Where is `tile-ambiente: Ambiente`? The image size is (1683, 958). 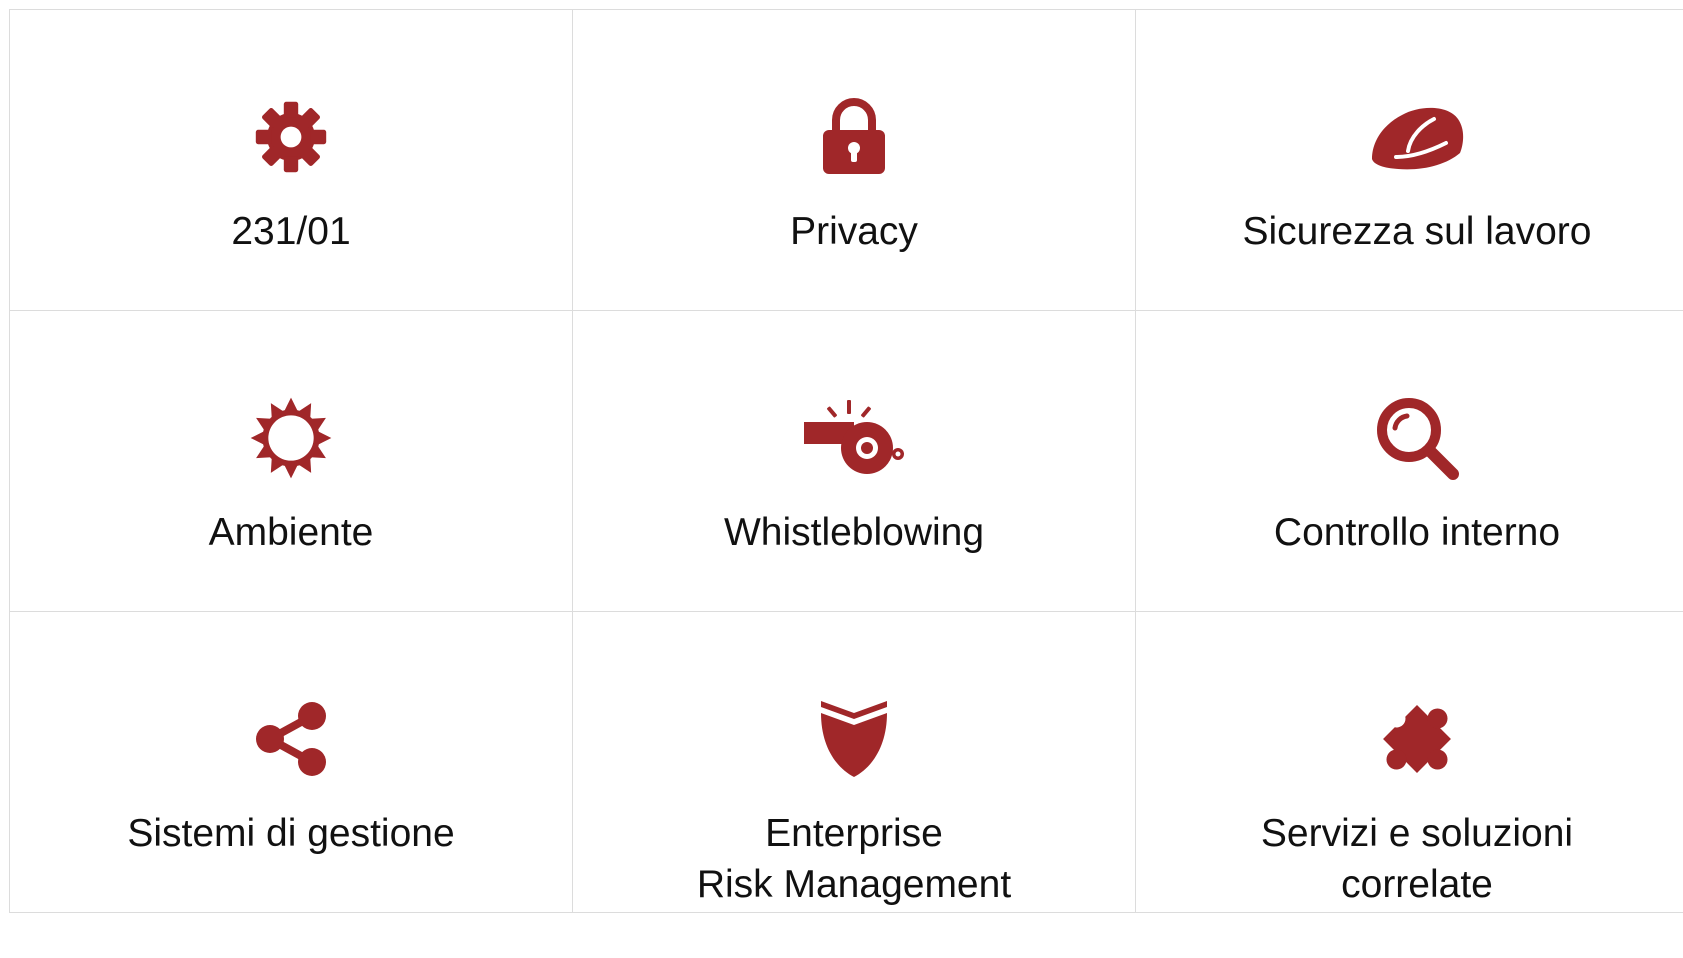
tile-ambiente: Ambiente is located at coordinates (291, 461).